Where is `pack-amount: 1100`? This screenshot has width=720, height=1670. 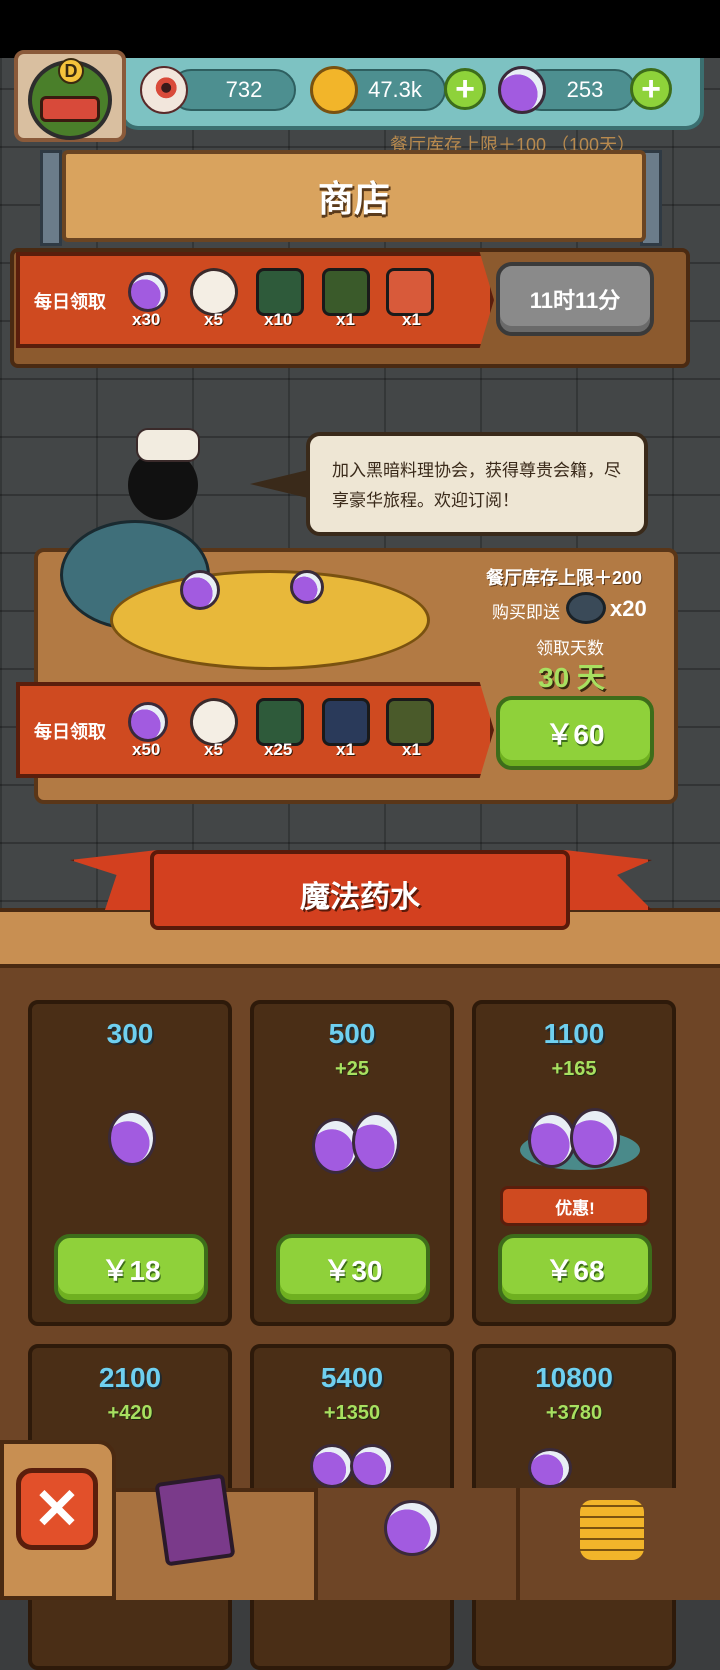 pack-amount: 1100 is located at coordinates (574, 1033).